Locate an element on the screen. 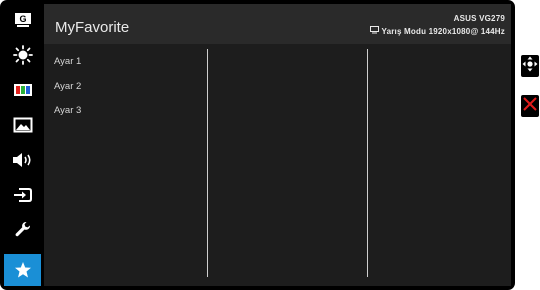 Image resolution: width=540 pixels, height=290 pixels. sidebar-item-input-select is located at coordinates (22, 195).